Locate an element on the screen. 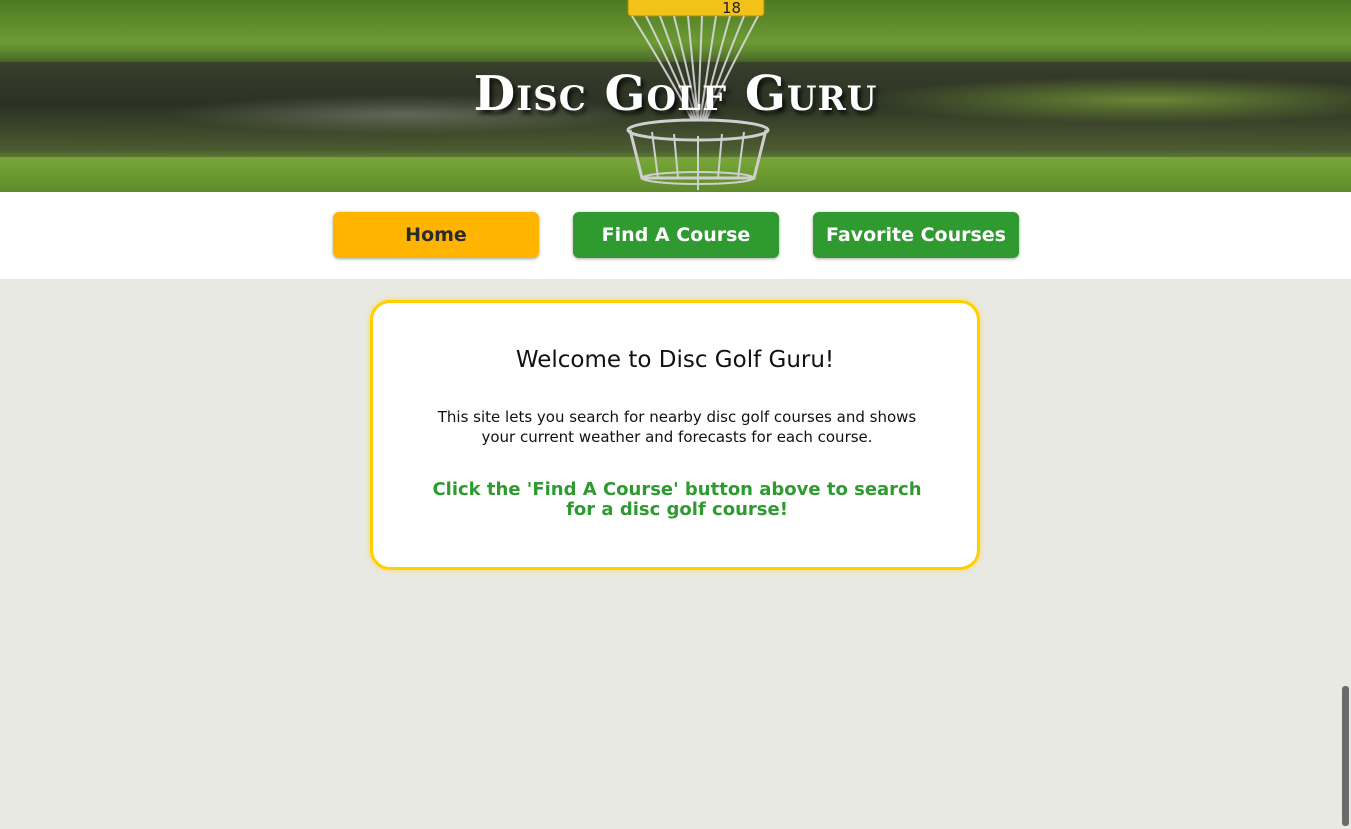 The image size is (1351, 829). nav-favorite-courses-button: Favorite Courses is located at coordinates (916, 235).